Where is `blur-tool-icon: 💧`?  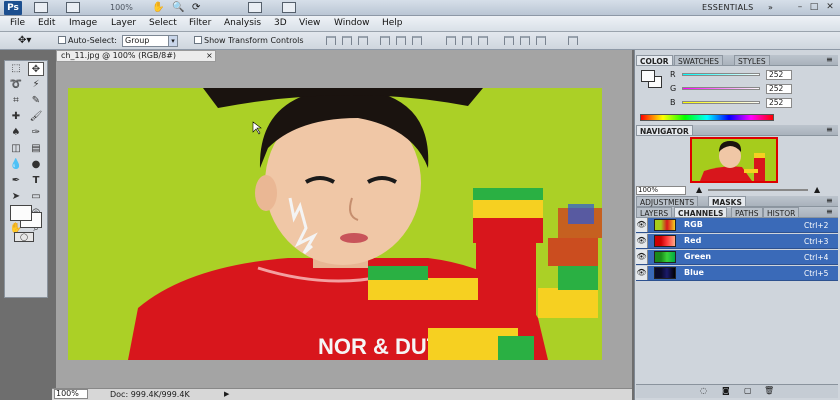
blur-tool-icon: 💧 is located at coordinates (16, 165).